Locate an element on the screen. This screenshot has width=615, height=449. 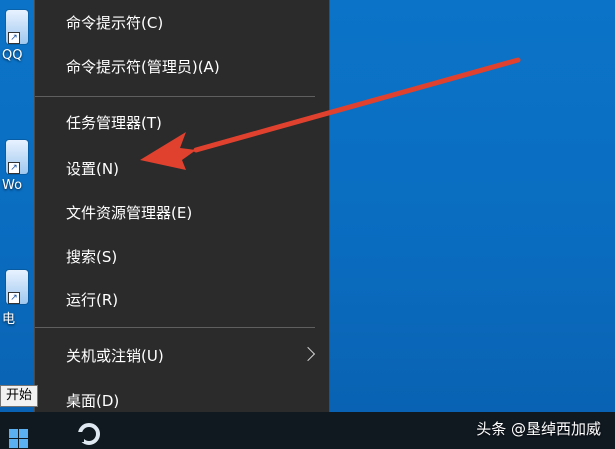
taskbar: 头条 @垦绰西加威 is located at coordinates (307, 430).